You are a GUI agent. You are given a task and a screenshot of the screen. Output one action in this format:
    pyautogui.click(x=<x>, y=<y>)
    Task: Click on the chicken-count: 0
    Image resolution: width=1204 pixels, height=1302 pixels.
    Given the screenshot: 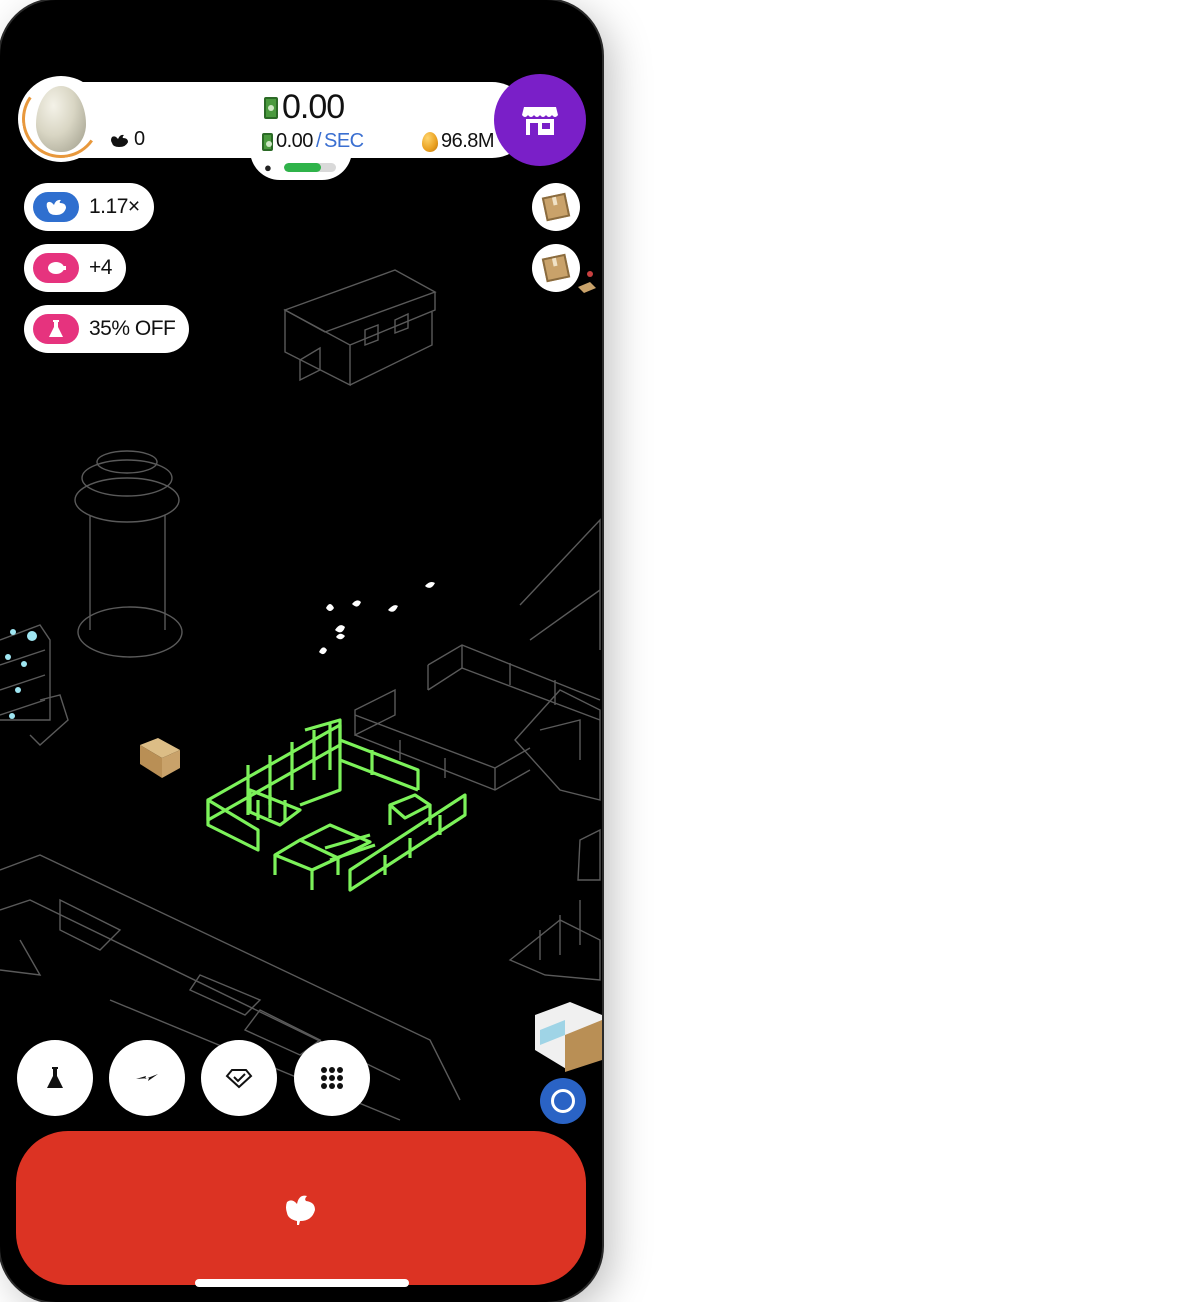 What is the action you would take?
    pyautogui.click(x=127, y=139)
    